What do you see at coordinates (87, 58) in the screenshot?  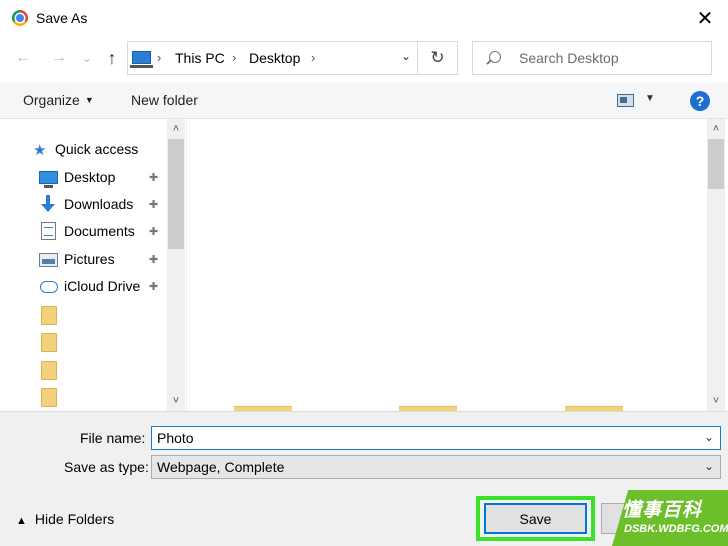 I see `recent-locations-button: ⌄` at bounding box center [87, 58].